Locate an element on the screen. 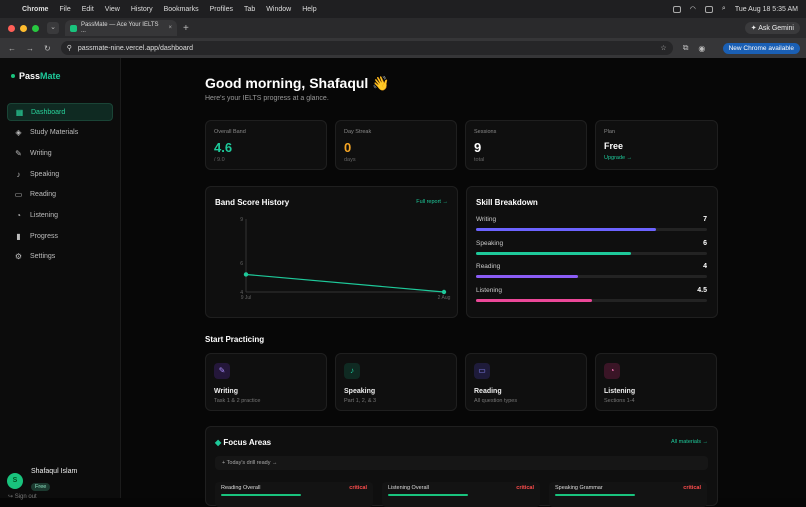 This screenshot has height=507, width=806. practice-desc: Task 1 & 2 practice is located at coordinates (237, 401).